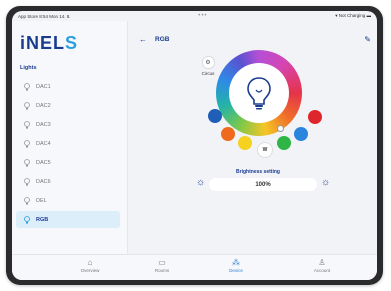 The image size is (391, 291). I want to click on brightness-decrease-icon: ☼, so click(200, 183).